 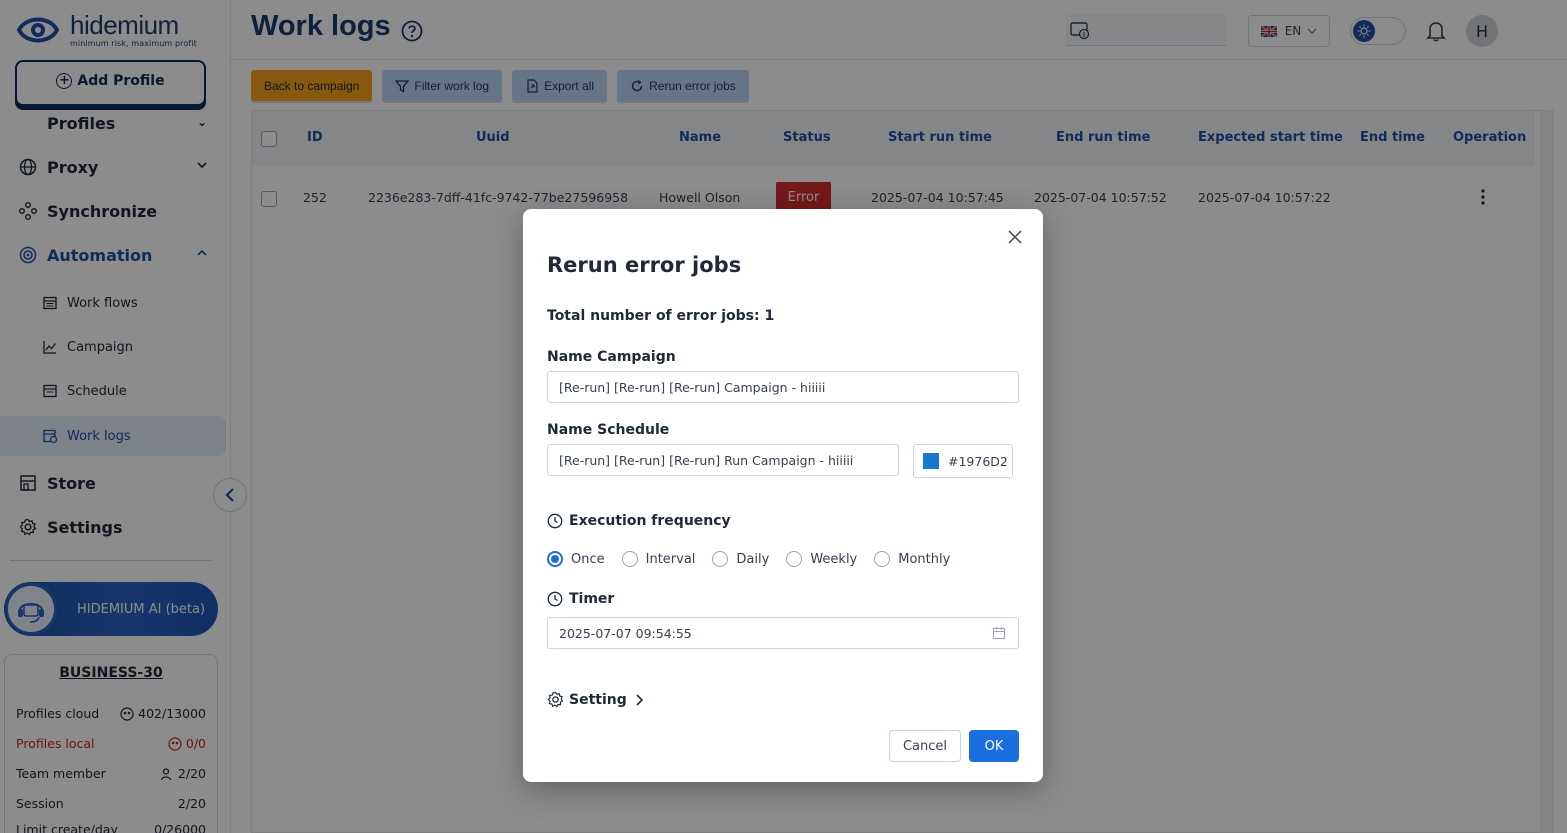 I want to click on execution-frequency-label: Execution frequency, so click(x=650, y=521).